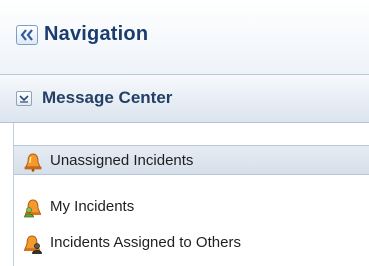 The width and height of the screenshot is (369, 266). Describe the element at coordinates (92, 206) in the screenshot. I see `list-item-label: My Incidents` at that location.